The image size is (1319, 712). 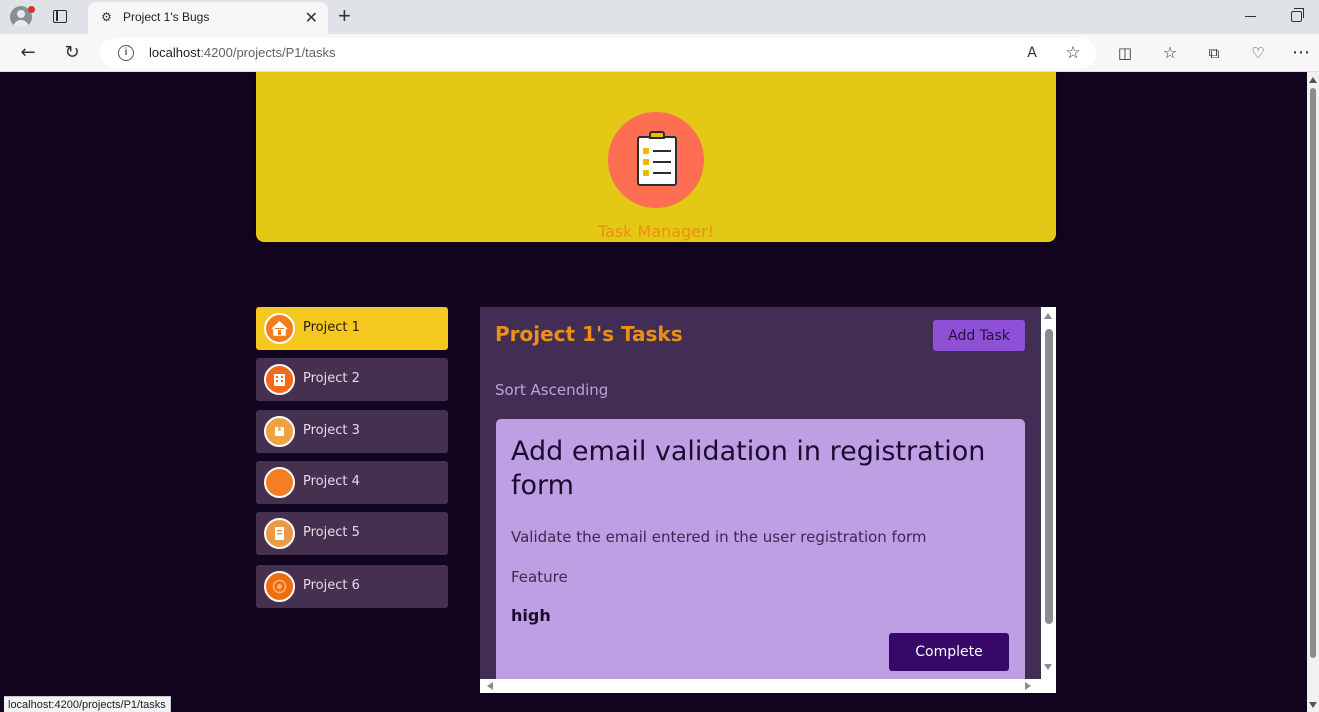 I want to click on tab-actions-icon, so click(x=60, y=16).